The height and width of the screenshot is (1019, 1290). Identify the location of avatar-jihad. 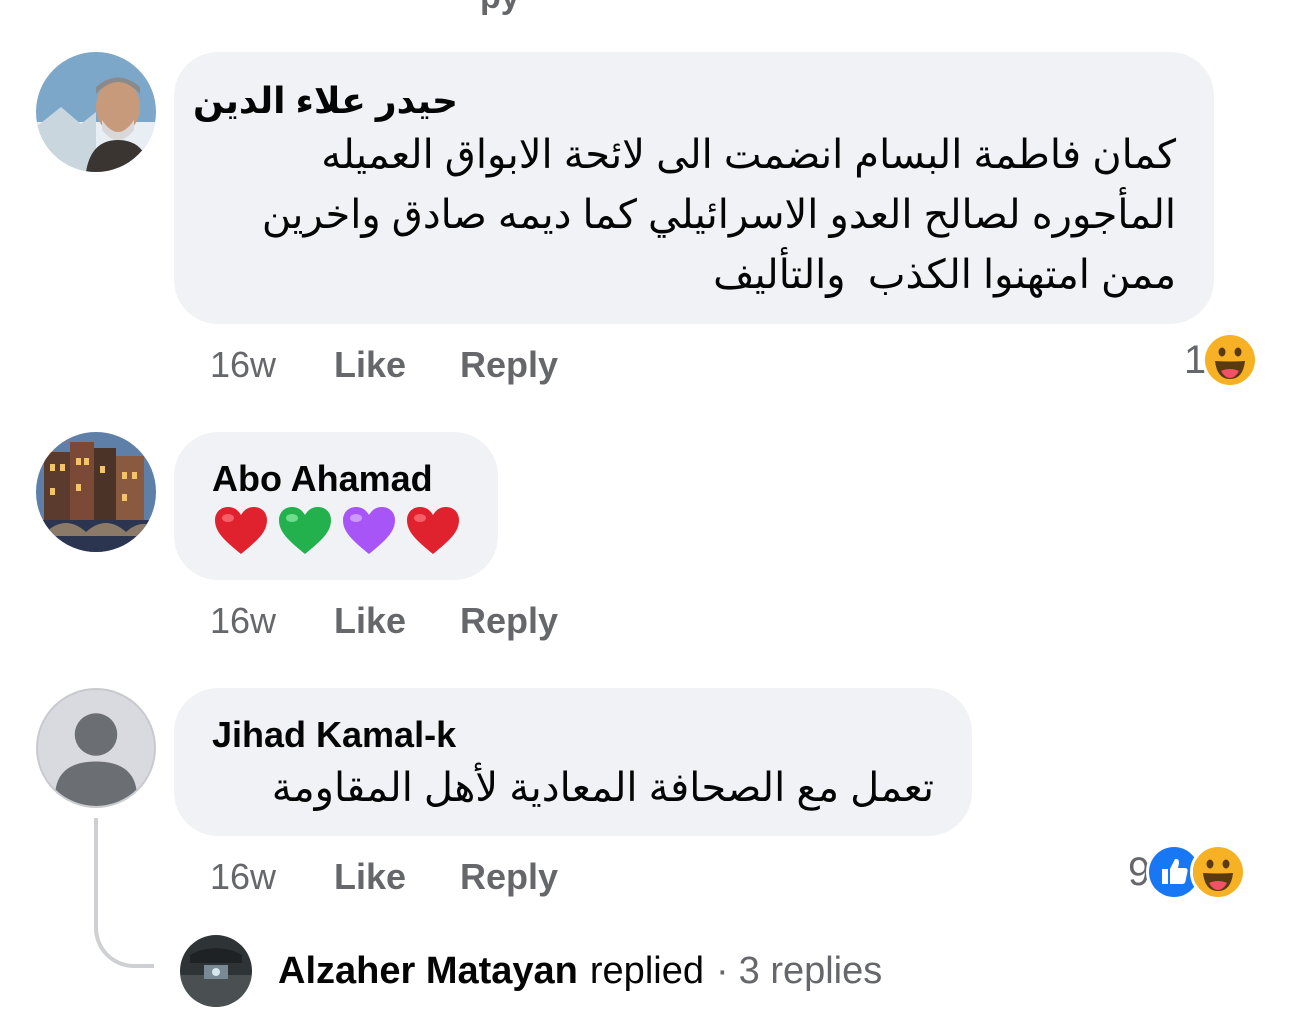
(96, 748).